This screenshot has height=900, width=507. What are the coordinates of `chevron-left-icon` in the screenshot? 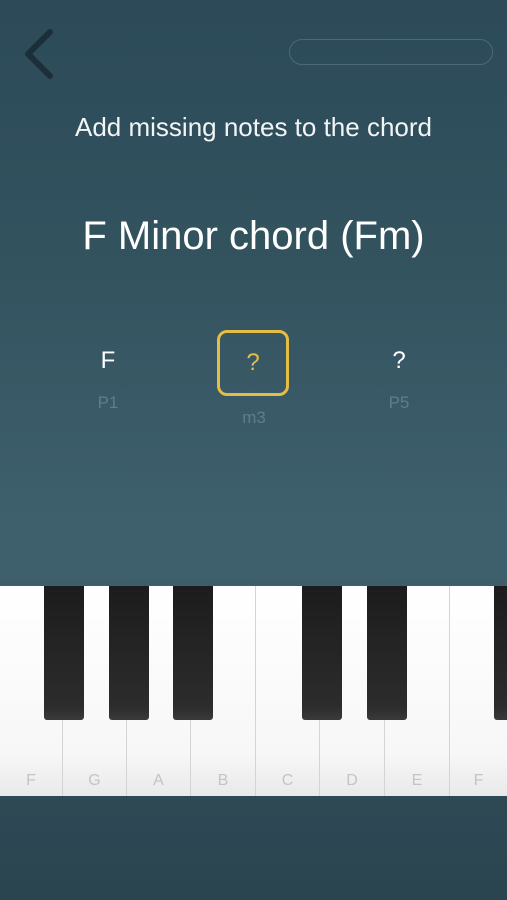 It's located at (39, 54).